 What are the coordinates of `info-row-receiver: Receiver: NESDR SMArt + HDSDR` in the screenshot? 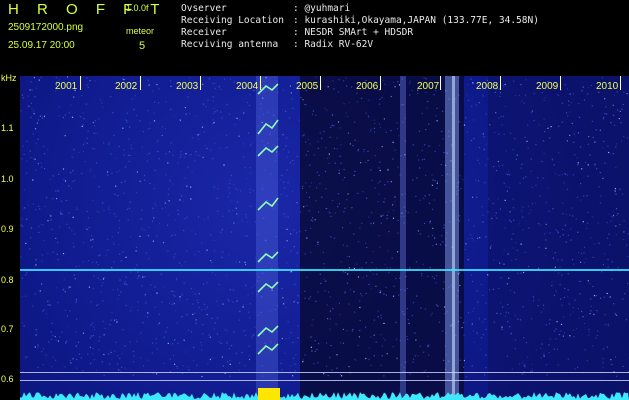 It's located at (297, 32).